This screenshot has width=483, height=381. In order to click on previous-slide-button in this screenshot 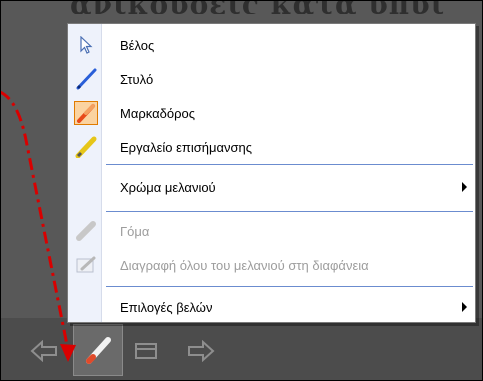, I will do `click(45, 351)`.